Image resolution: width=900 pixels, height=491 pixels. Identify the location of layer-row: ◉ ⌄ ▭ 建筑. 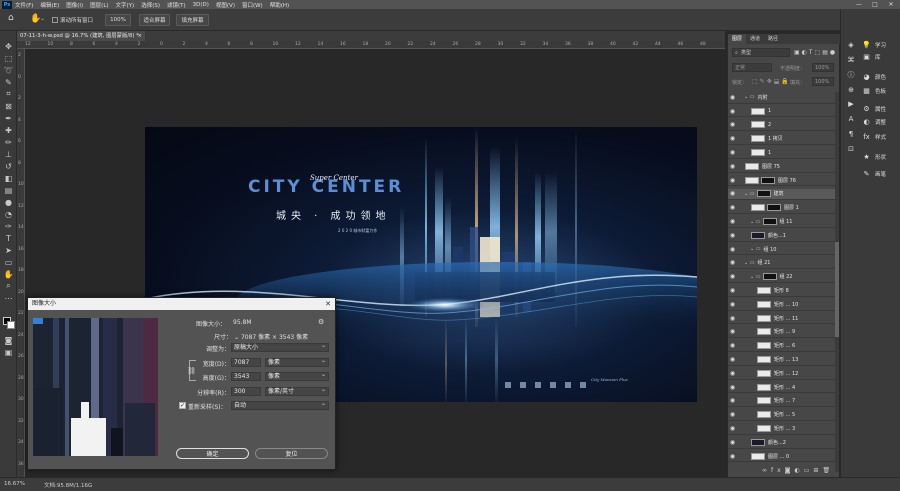
(782, 194).